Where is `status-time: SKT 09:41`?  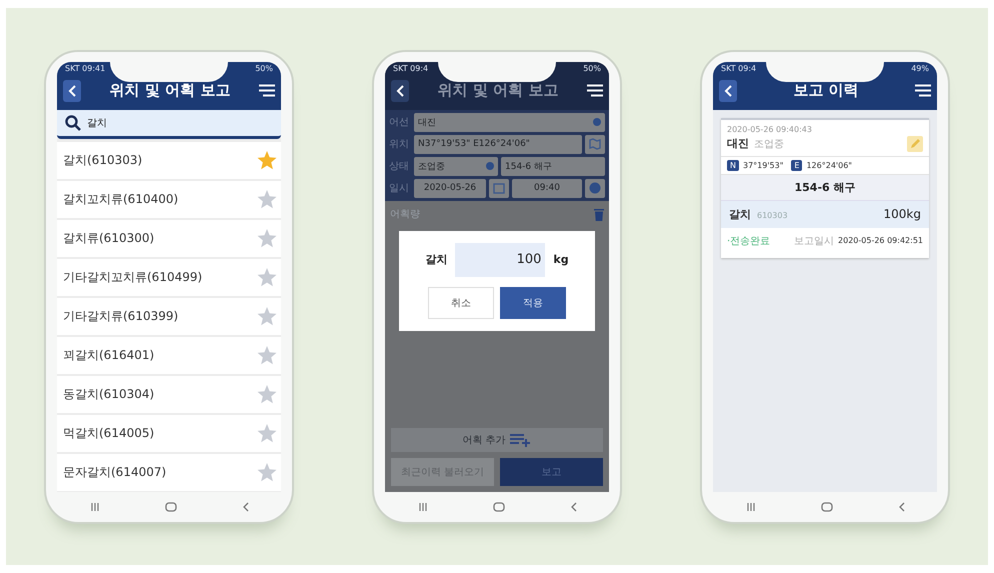 status-time: SKT 09:41 is located at coordinates (85, 68).